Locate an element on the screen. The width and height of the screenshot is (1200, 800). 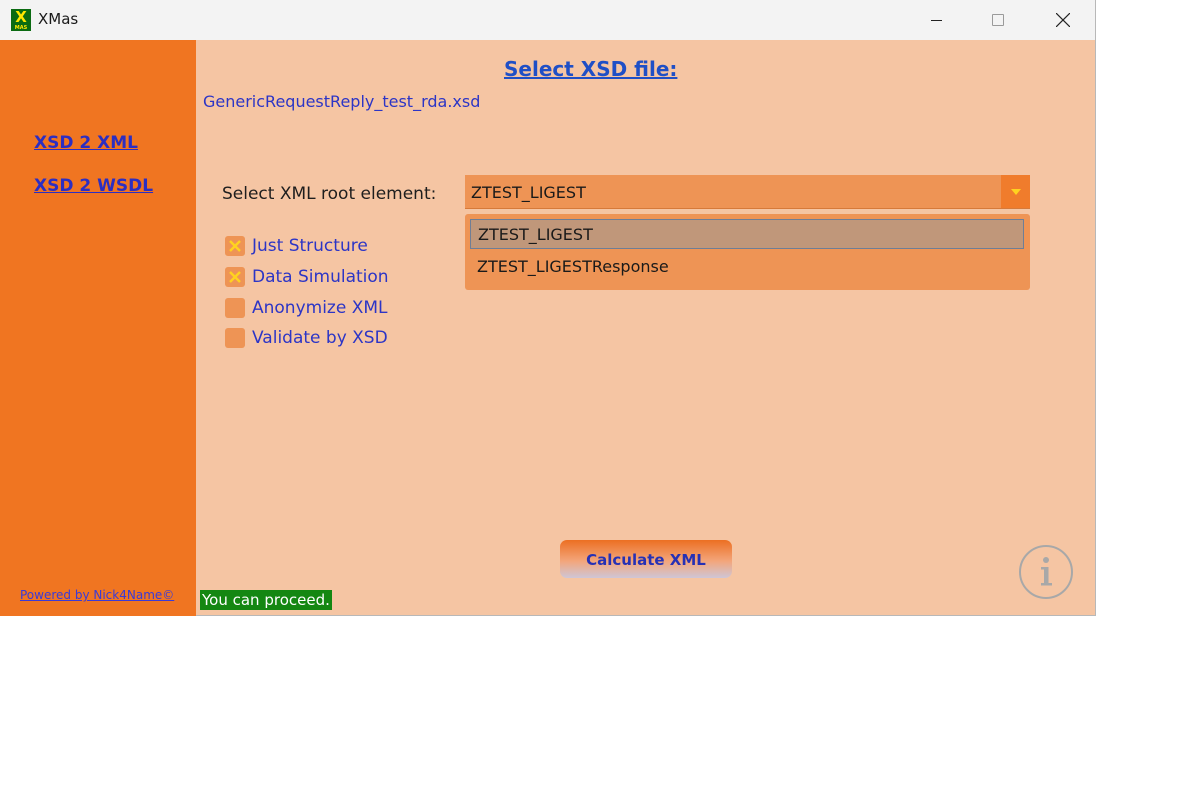
option-label: Data Simulation is located at coordinates (320, 277).